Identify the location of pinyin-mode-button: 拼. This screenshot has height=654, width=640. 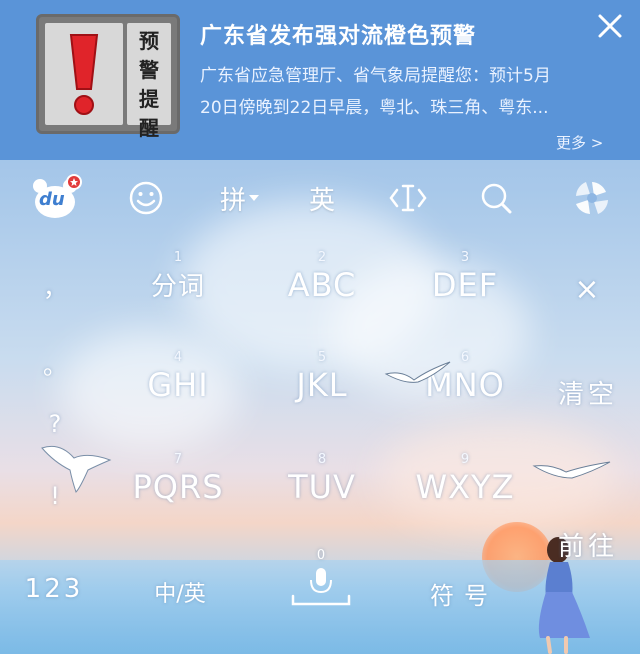
(240, 198).